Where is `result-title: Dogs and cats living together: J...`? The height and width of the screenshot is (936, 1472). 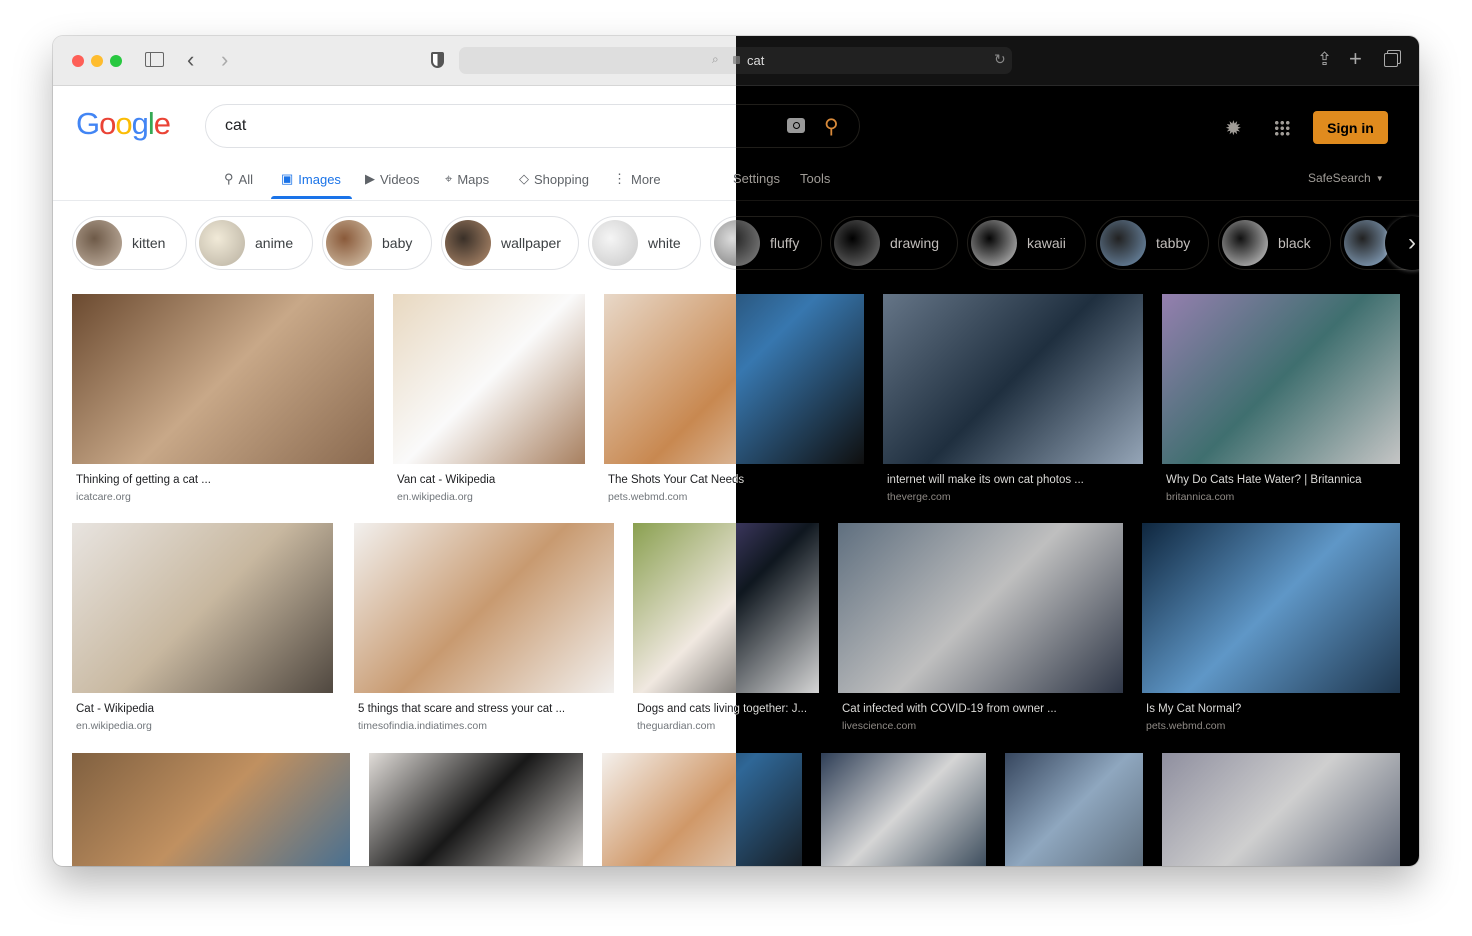
result-title: Dogs and cats living together: J... is located at coordinates (722, 709).